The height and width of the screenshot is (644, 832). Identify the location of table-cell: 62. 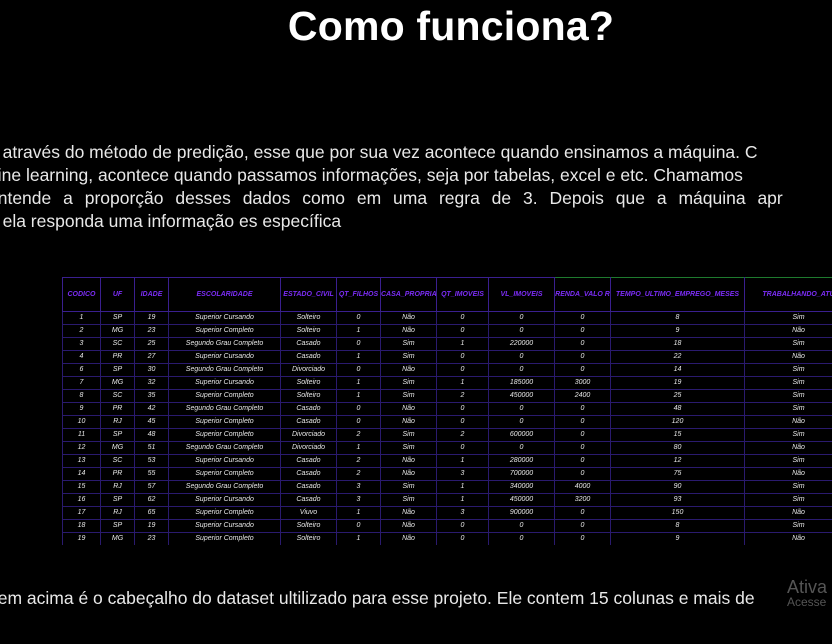
(151, 500).